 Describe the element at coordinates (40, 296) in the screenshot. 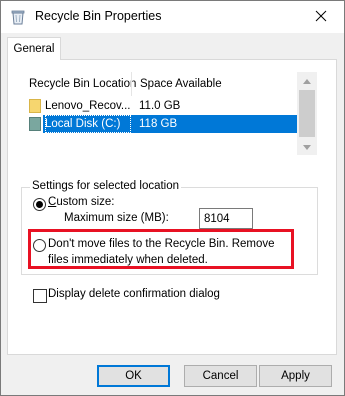

I see `confirm-delete-checkbox` at that location.